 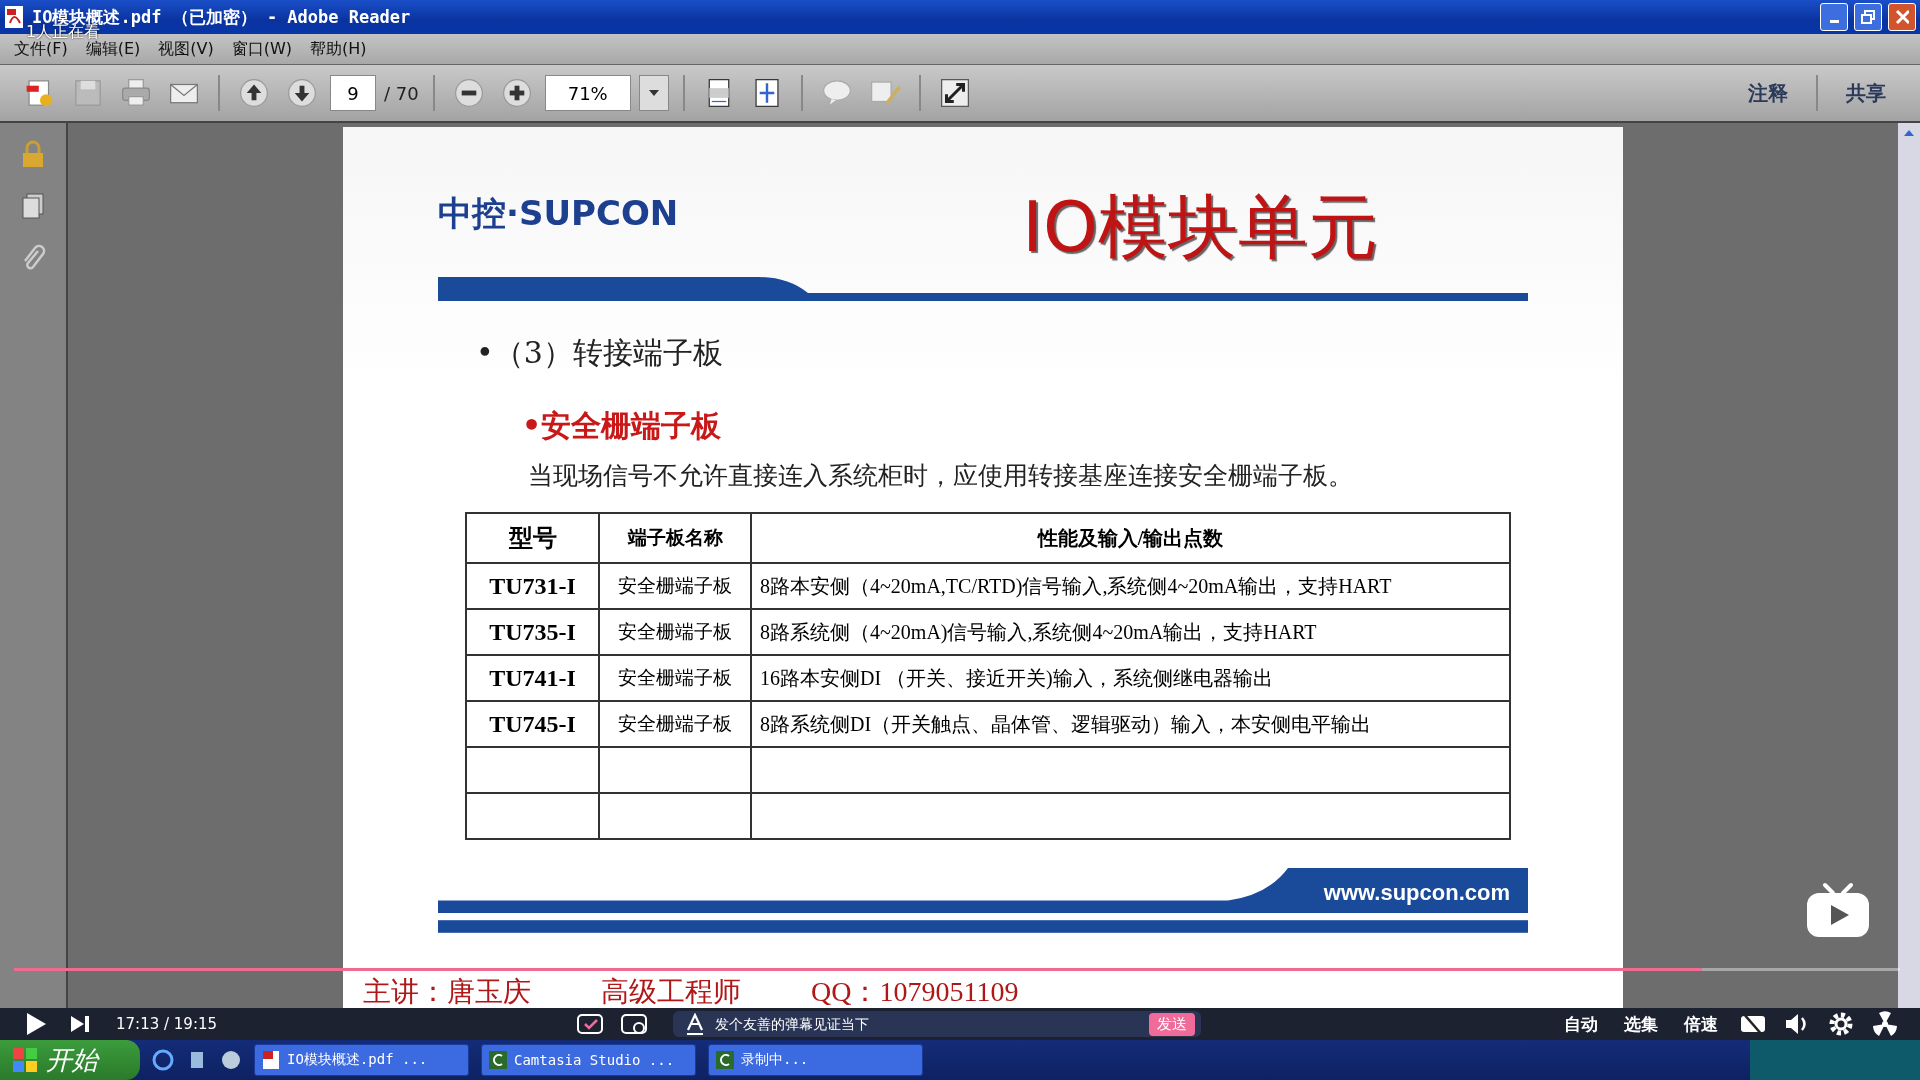 I want to click on windows-flag-icon, so click(x=25, y=1060).